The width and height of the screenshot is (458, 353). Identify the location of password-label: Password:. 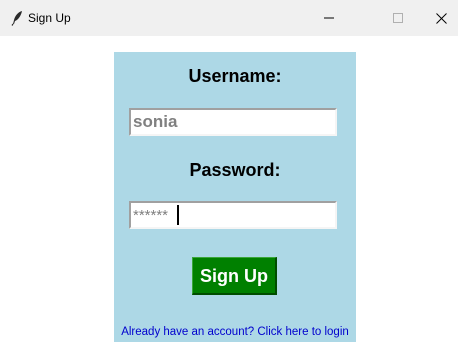
(235, 170).